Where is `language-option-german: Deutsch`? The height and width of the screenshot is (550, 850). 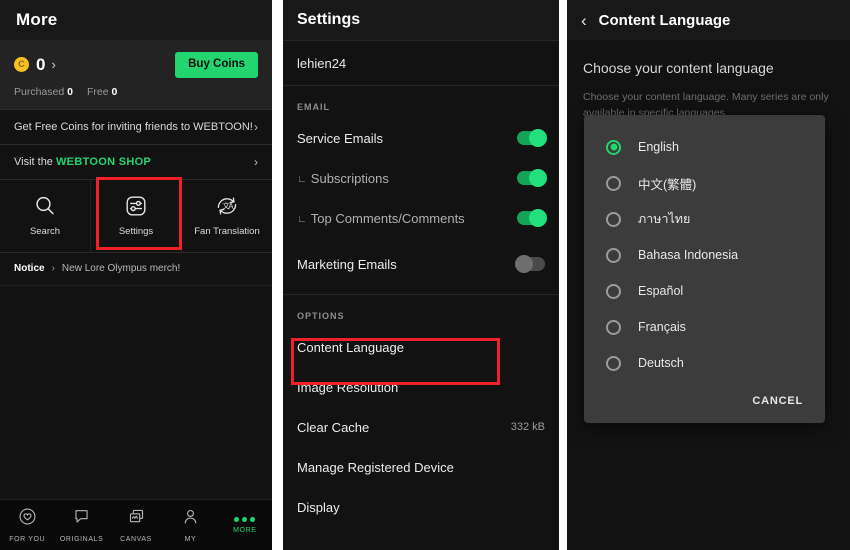 language-option-german: Deutsch is located at coordinates (704, 363).